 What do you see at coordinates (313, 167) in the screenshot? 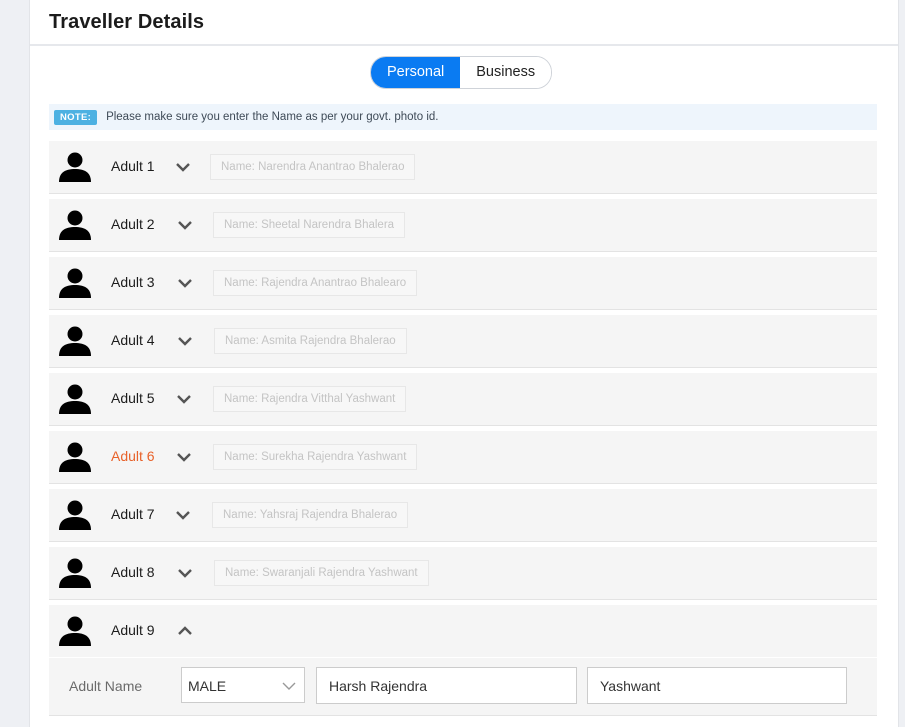
I see `name-hint: Name: Narendra Anantrao Bhalerao` at bounding box center [313, 167].